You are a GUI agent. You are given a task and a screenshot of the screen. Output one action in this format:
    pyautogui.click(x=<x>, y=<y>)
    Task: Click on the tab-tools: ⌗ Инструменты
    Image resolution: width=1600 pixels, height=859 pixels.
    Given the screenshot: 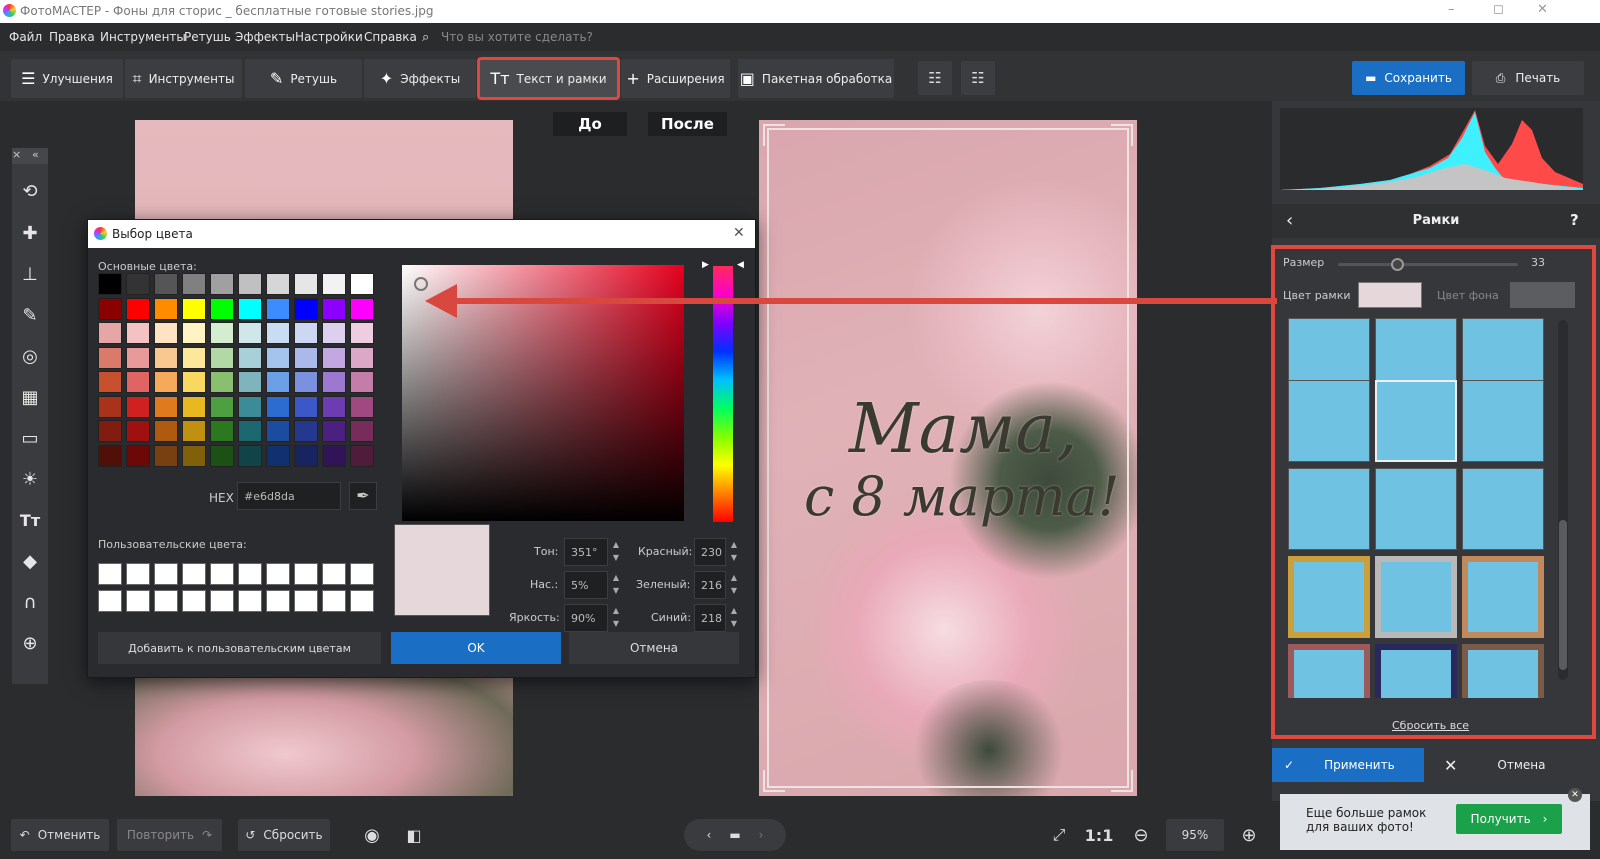 What is the action you would take?
    pyautogui.click(x=183, y=78)
    